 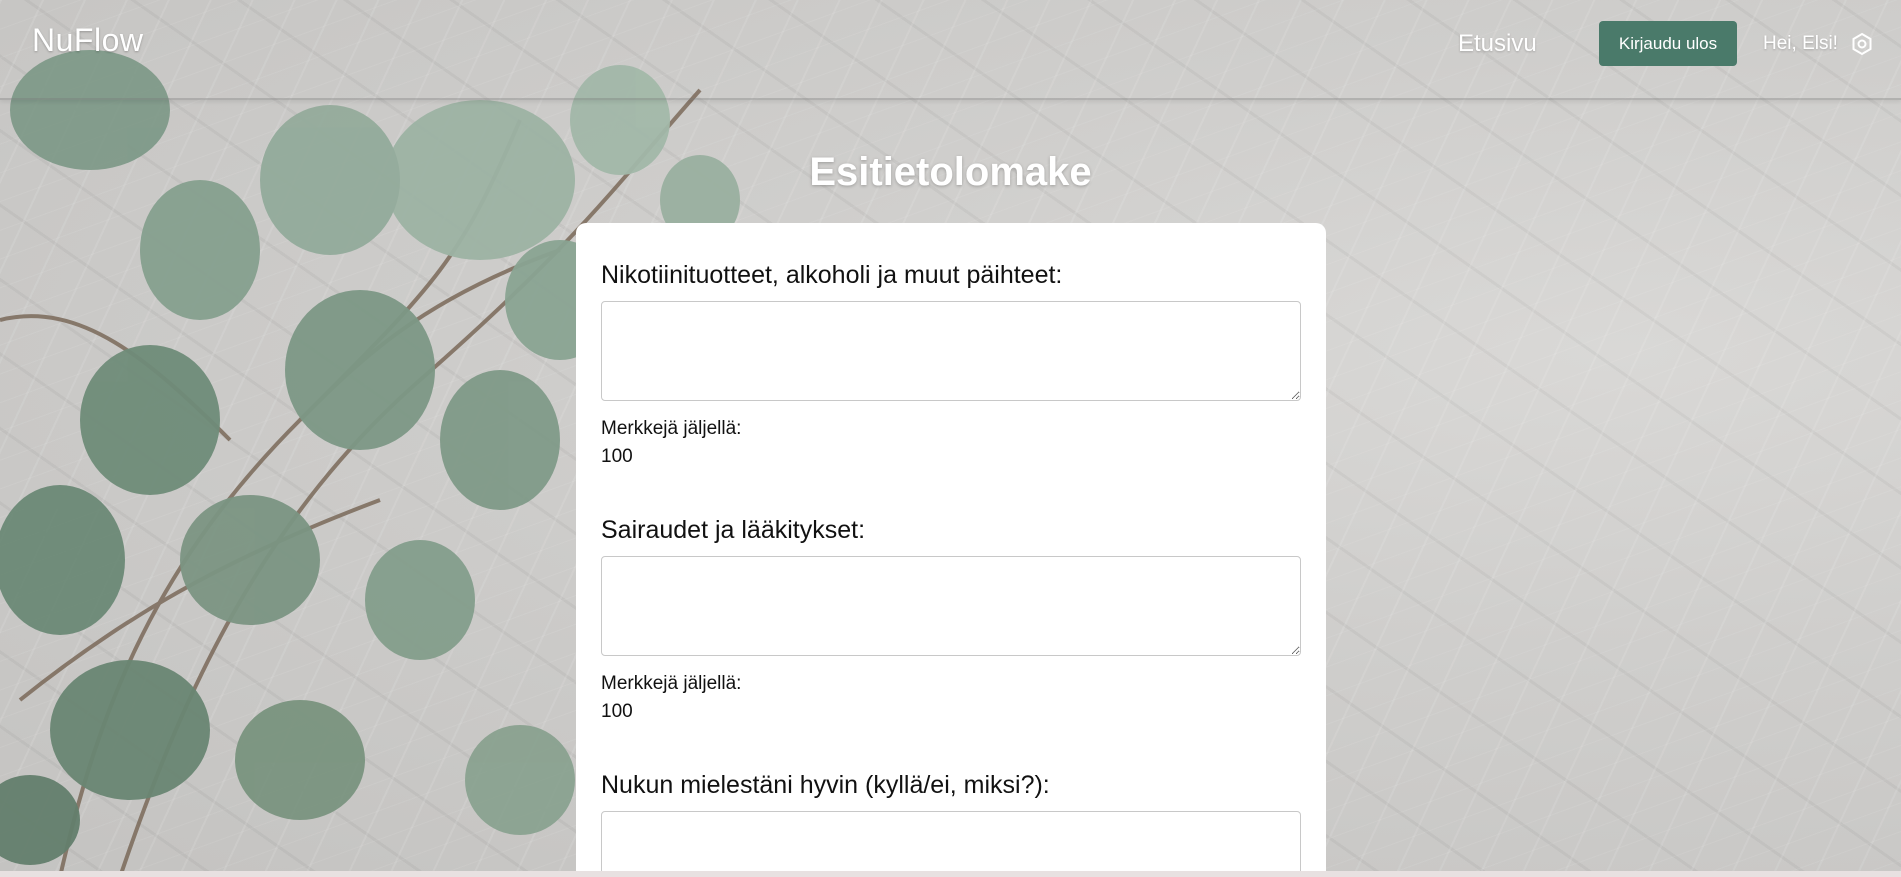 I want to click on sleep-textarea, so click(x=951, y=844).